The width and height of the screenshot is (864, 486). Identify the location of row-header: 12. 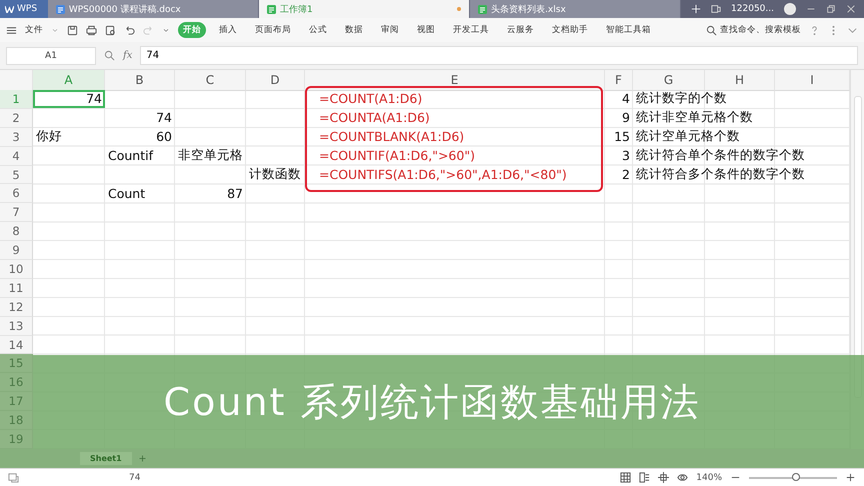
(16, 307).